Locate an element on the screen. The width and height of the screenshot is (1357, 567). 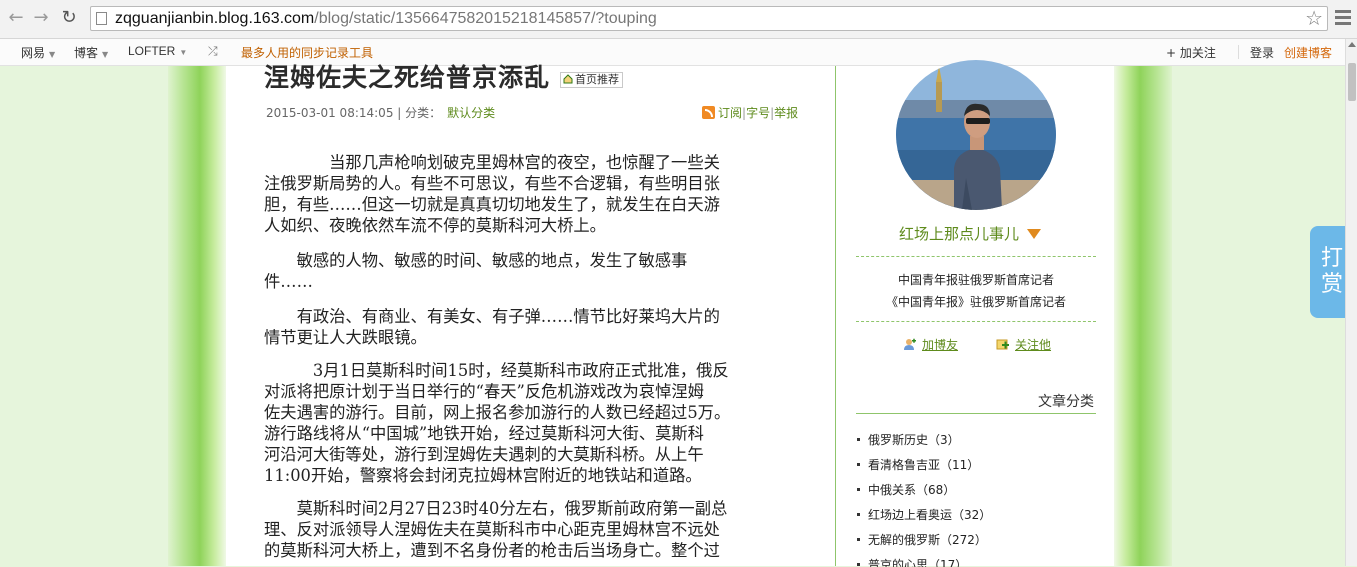
article-actions: 订阅|字号|举报 is located at coordinates (750, 112).